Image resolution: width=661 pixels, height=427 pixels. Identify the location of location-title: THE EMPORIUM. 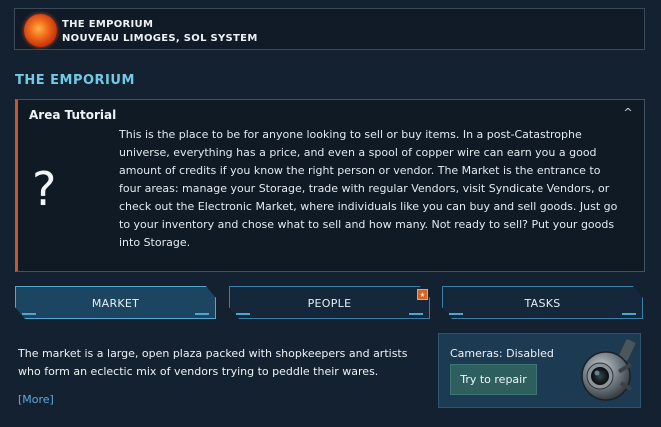
(108, 24).